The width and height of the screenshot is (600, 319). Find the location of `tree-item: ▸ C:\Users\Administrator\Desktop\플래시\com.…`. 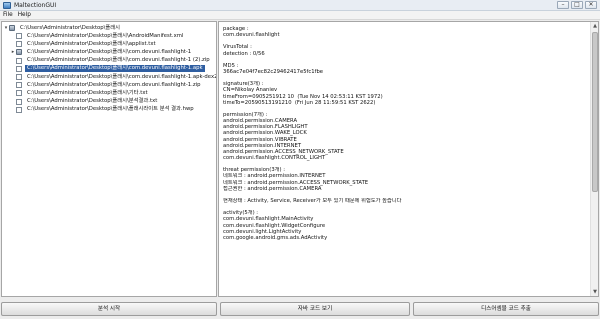

tree-item: ▸ C:\Users\Administrator\Desktop\플래시\com.… is located at coordinates (101, 52).